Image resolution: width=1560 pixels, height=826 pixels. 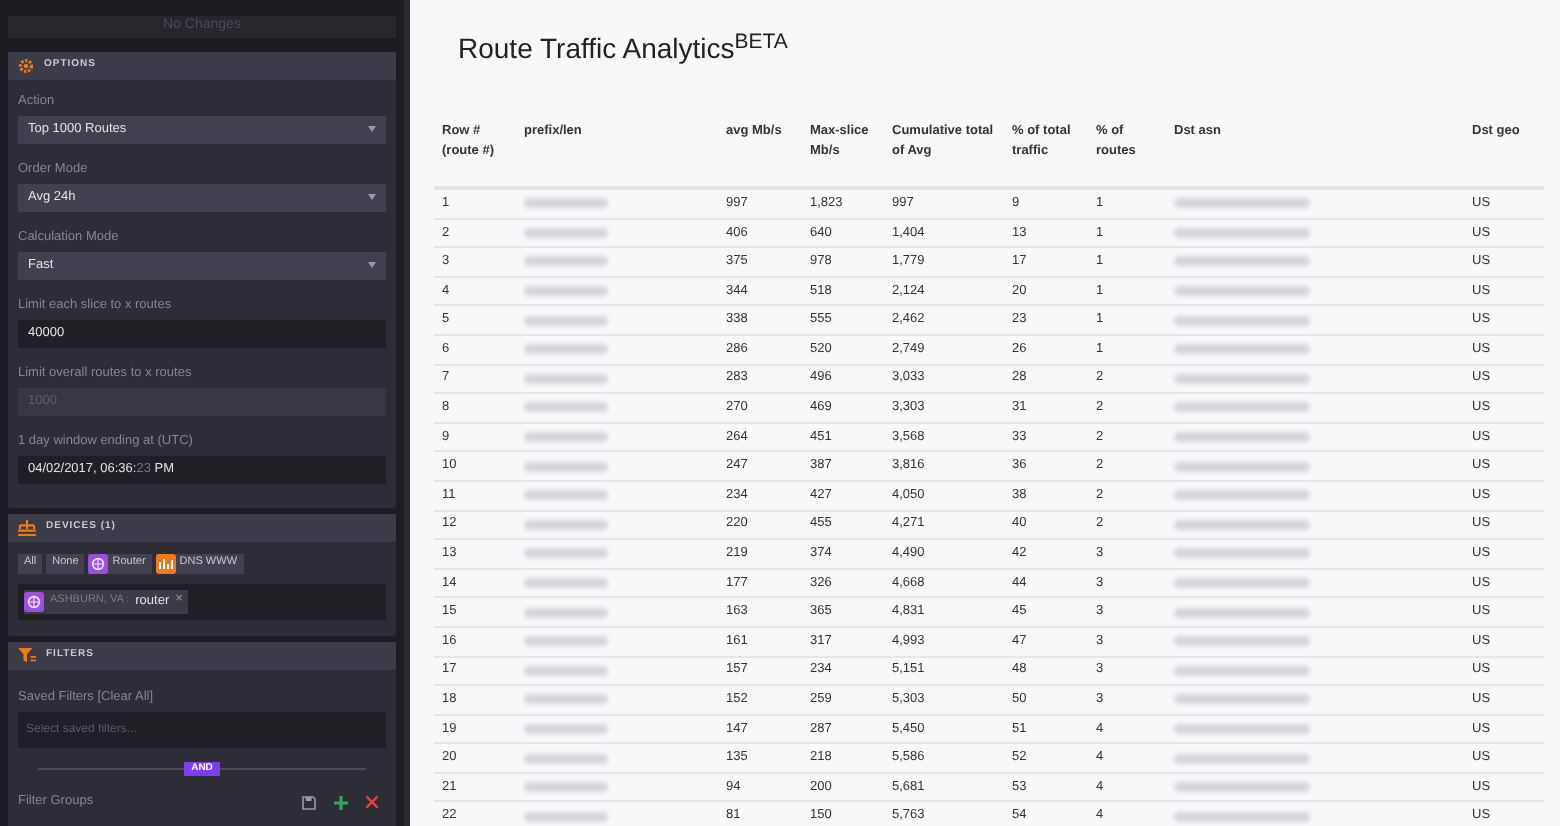 I want to click on close-icon, so click(x=372, y=802).